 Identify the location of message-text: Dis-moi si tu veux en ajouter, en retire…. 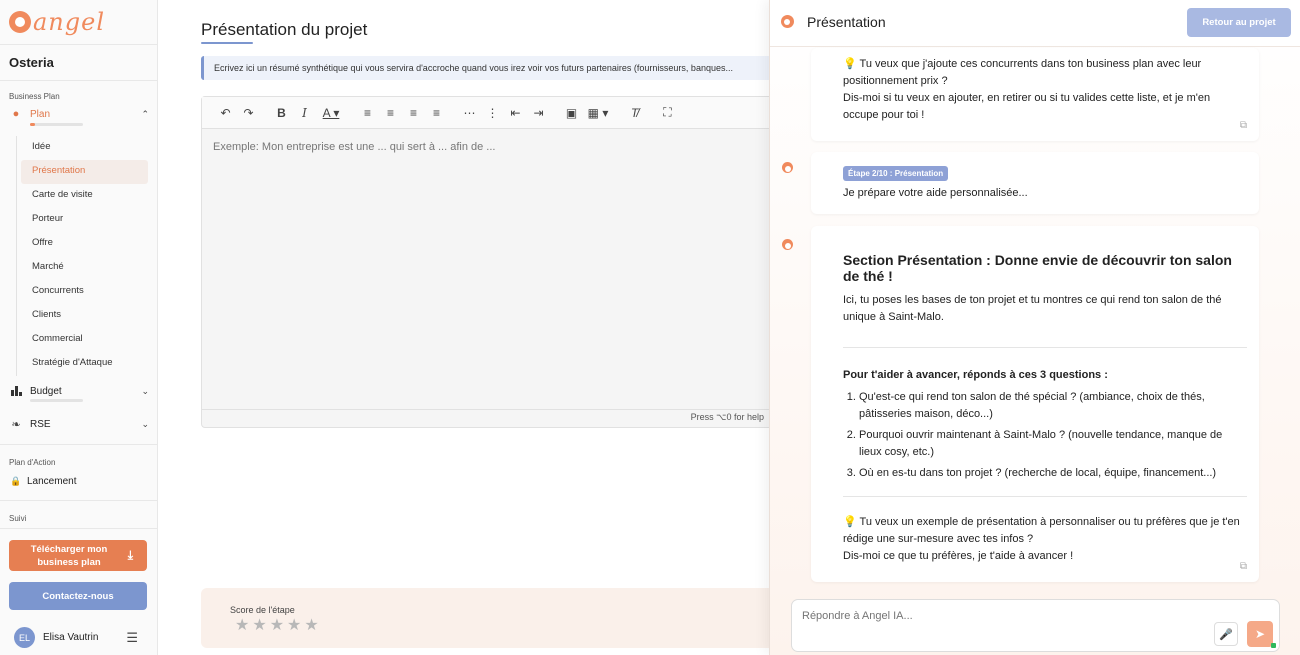
(1027, 106).